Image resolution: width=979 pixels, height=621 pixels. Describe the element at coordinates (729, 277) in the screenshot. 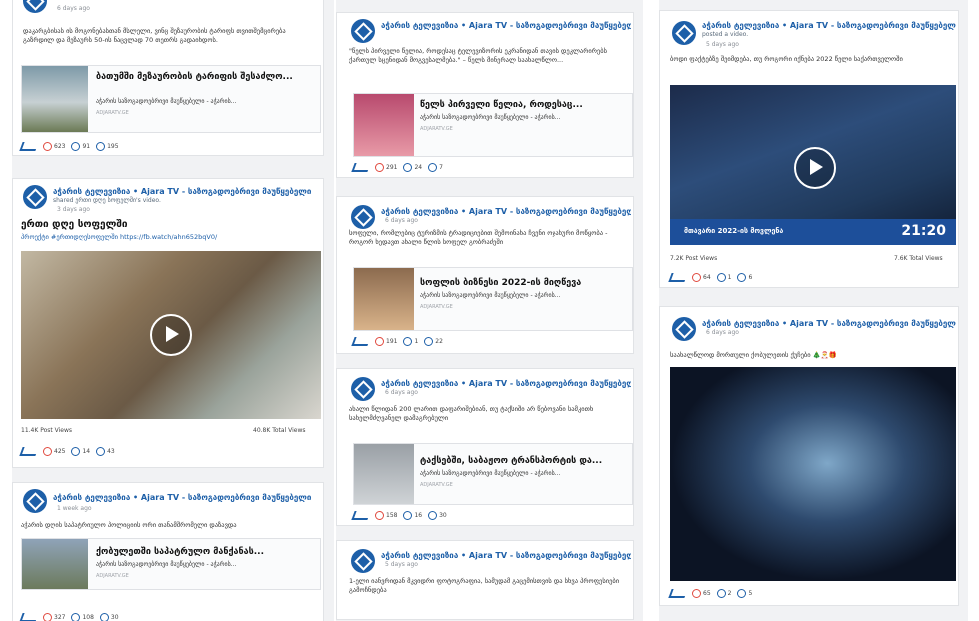

I see `comment-count: 1` at that location.